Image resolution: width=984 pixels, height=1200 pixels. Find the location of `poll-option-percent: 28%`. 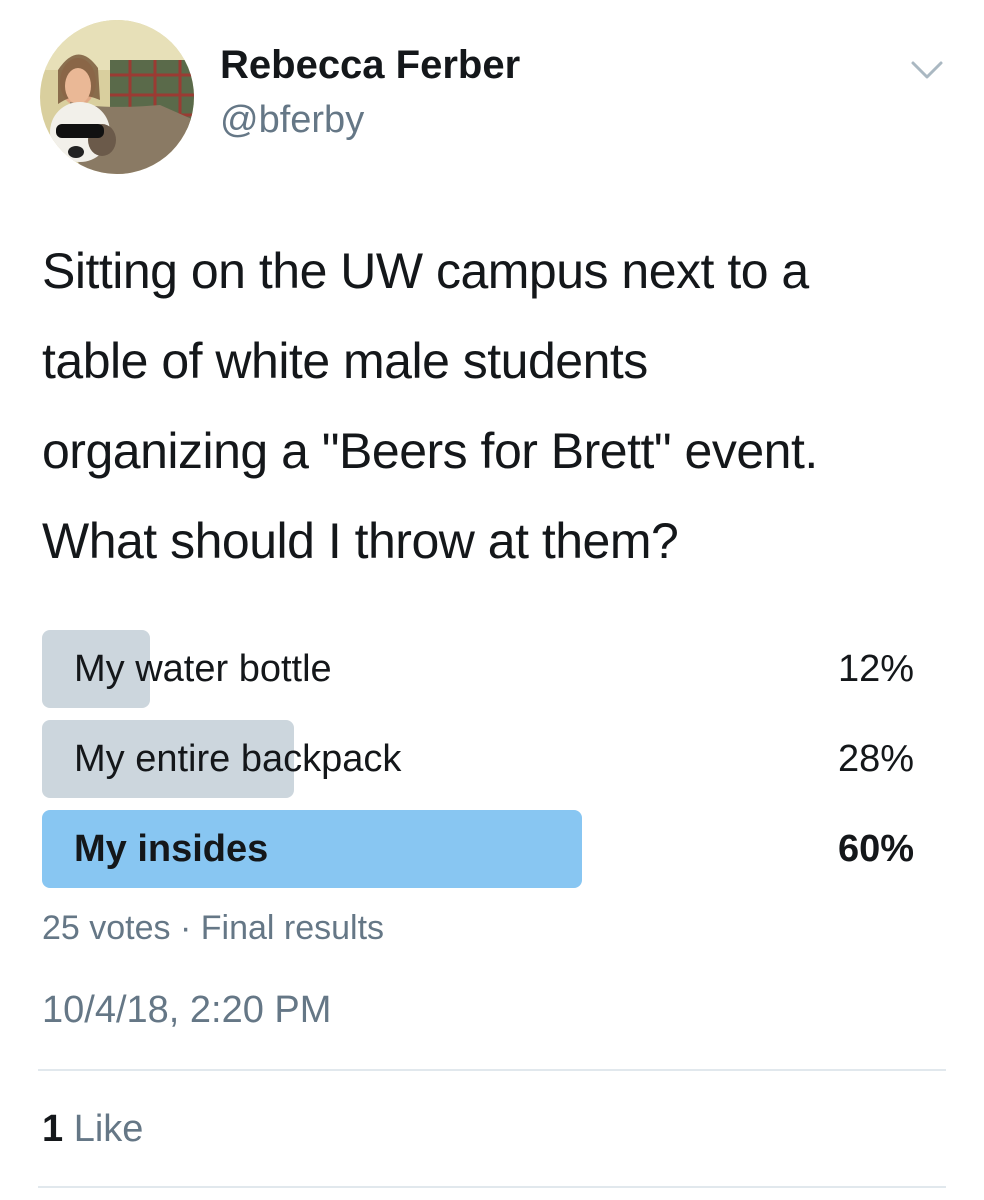

poll-option-percent: 28% is located at coordinates (875, 759).